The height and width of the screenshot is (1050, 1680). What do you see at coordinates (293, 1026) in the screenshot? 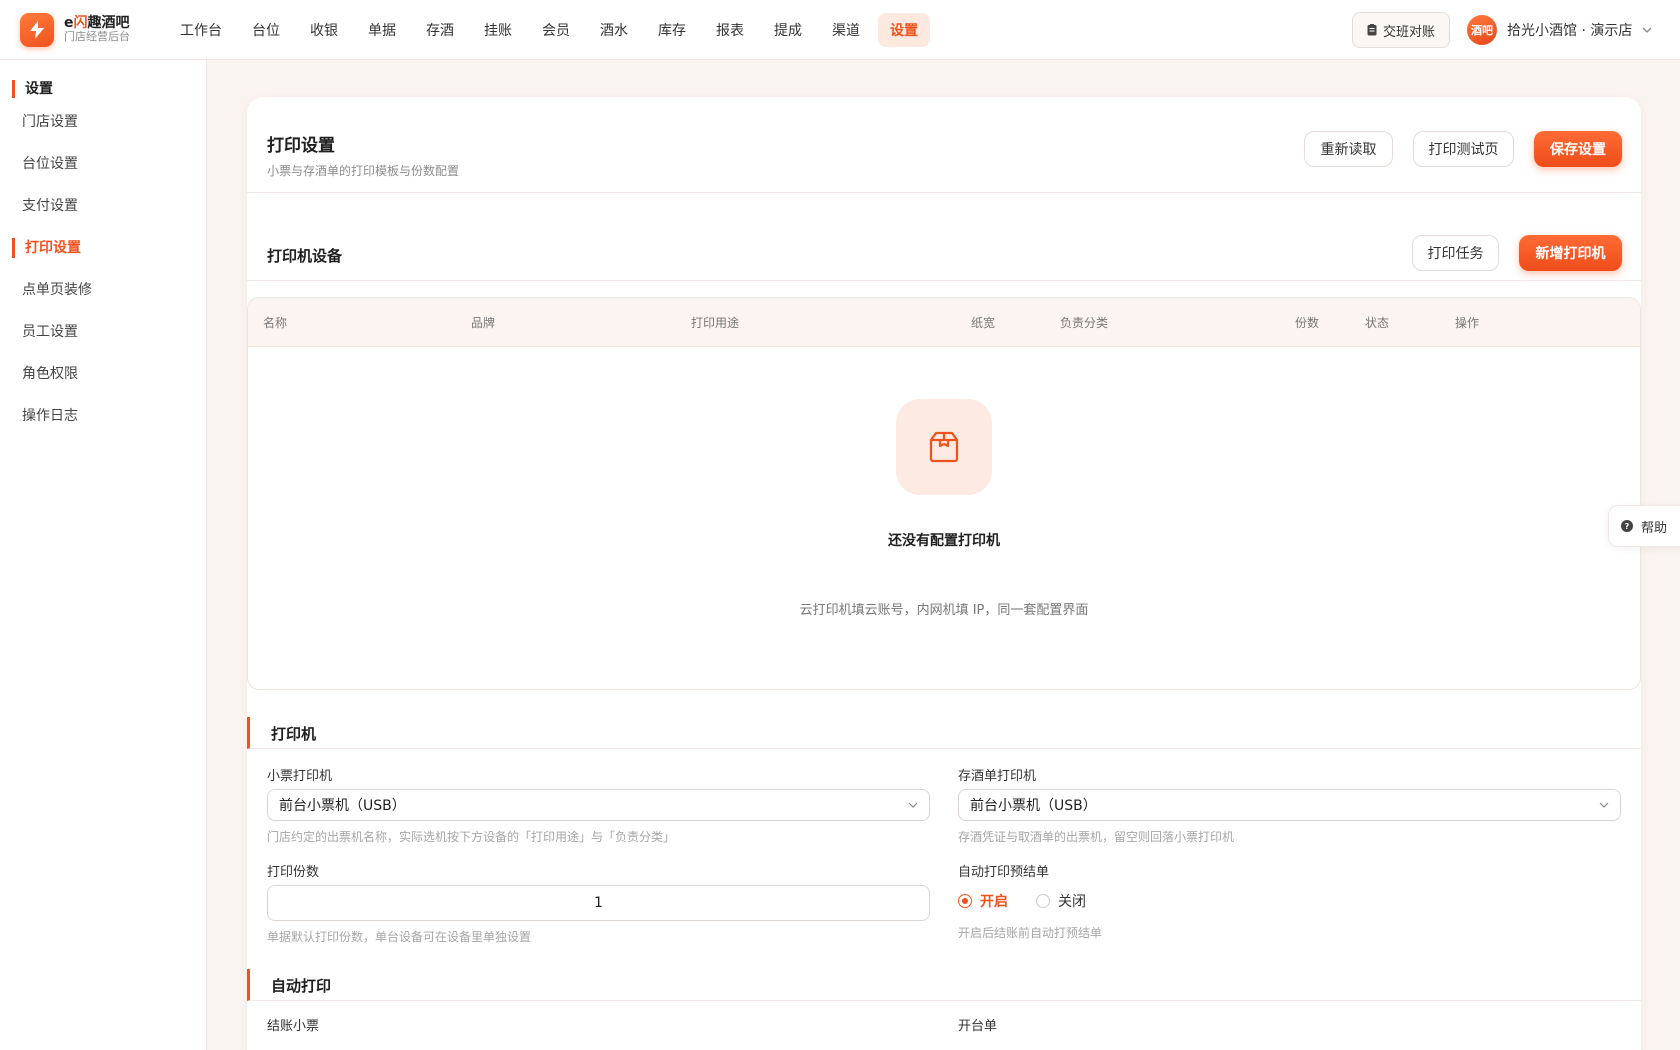
I see `checkout-receipt-label: 结账小票` at bounding box center [293, 1026].